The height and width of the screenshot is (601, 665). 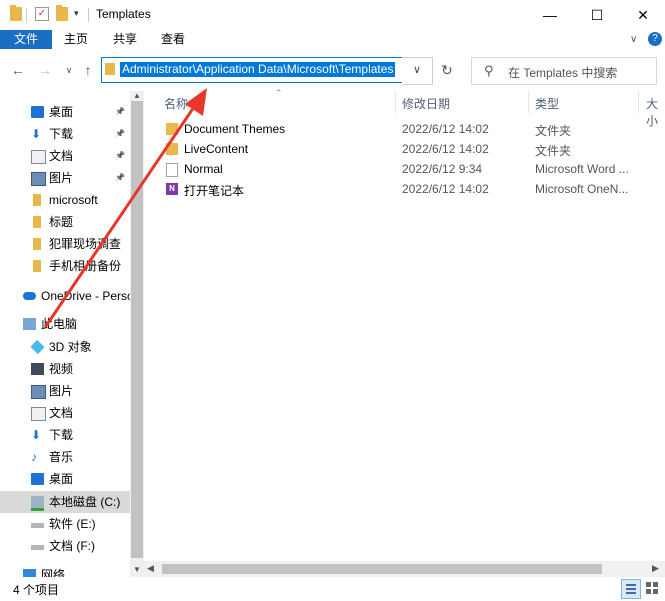 What do you see at coordinates (37, 369) in the screenshot?
I see `video-icon` at bounding box center [37, 369].